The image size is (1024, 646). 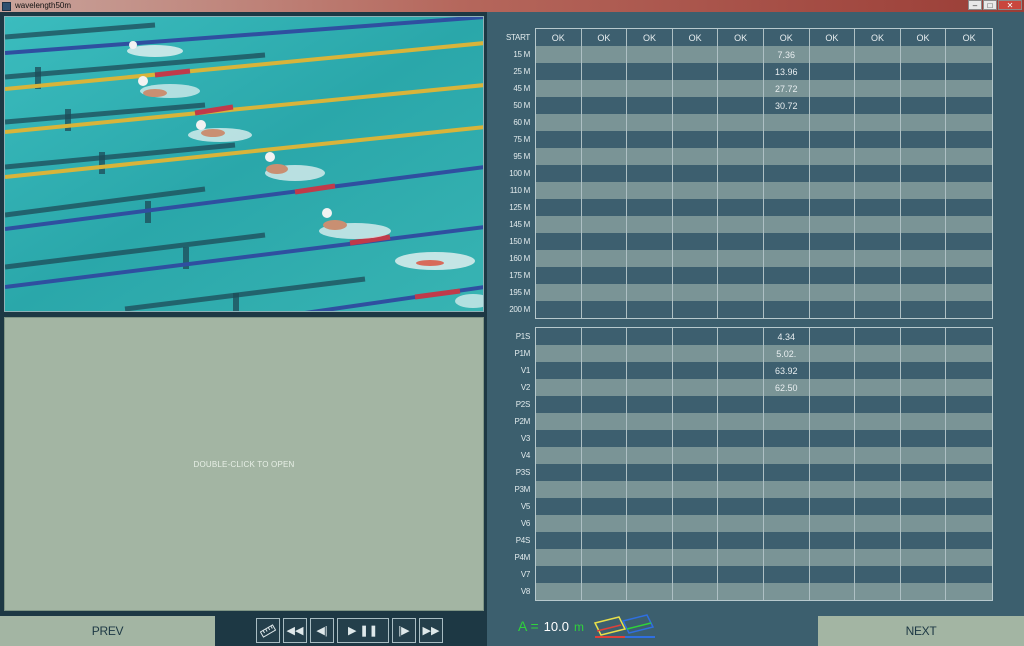 What do you see at coordinates (921, 631) in the screenshot?
I see `next-button: NEXT` at bounding box center [921, 631].